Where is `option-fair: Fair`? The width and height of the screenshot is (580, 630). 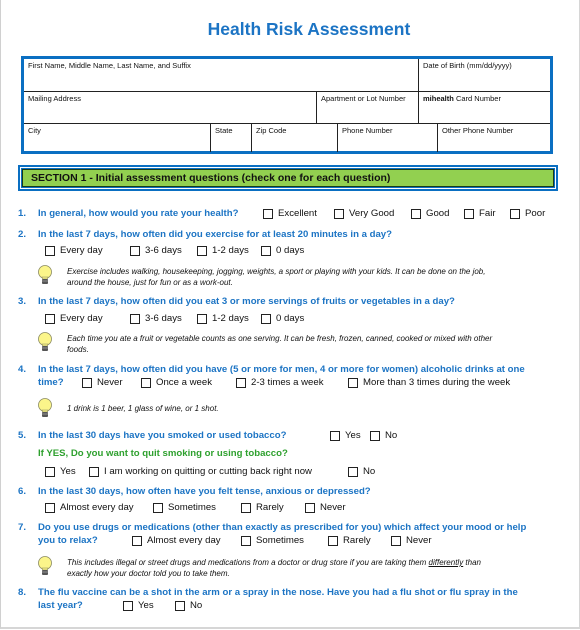 option-fair: Fair is located at coordinates (480, 213).